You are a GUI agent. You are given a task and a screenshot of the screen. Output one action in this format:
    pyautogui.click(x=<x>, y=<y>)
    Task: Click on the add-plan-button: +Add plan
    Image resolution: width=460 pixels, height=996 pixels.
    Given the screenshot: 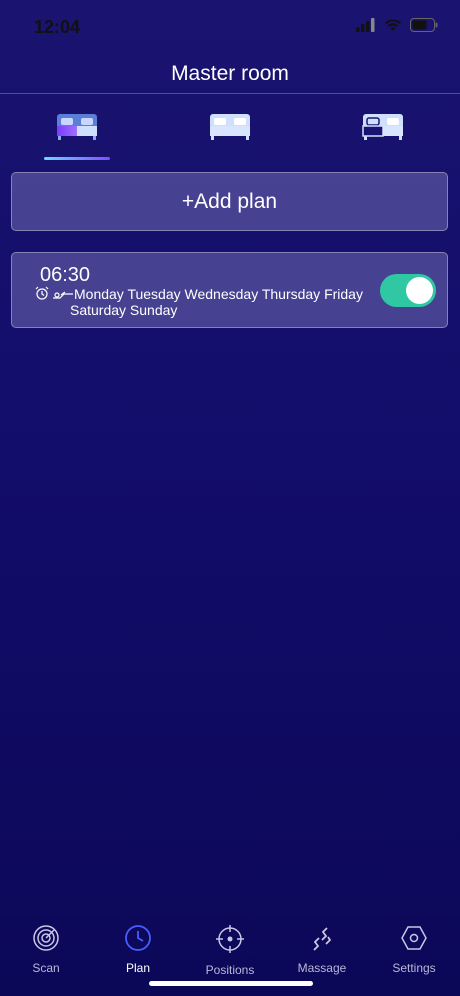 What is the action you would take?
    pyautogui.click(x=229, y=201)
    